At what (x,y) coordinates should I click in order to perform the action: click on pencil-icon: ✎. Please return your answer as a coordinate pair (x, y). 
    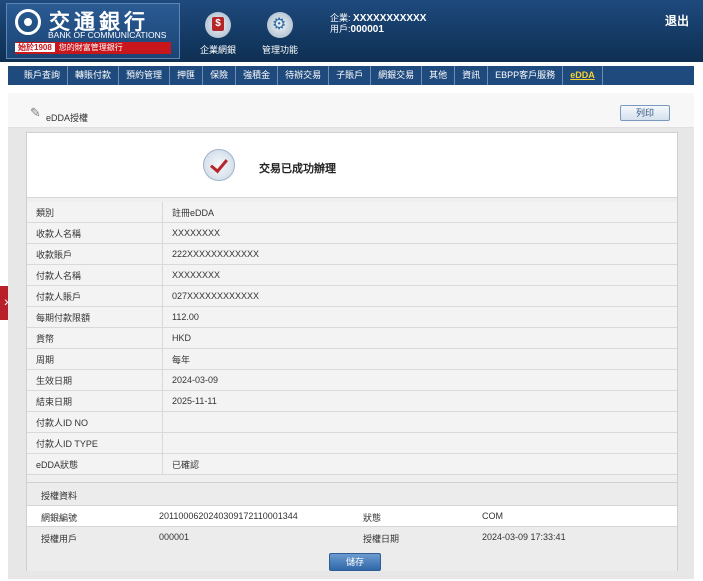
    Looking at the image, I should click on (35, 112).